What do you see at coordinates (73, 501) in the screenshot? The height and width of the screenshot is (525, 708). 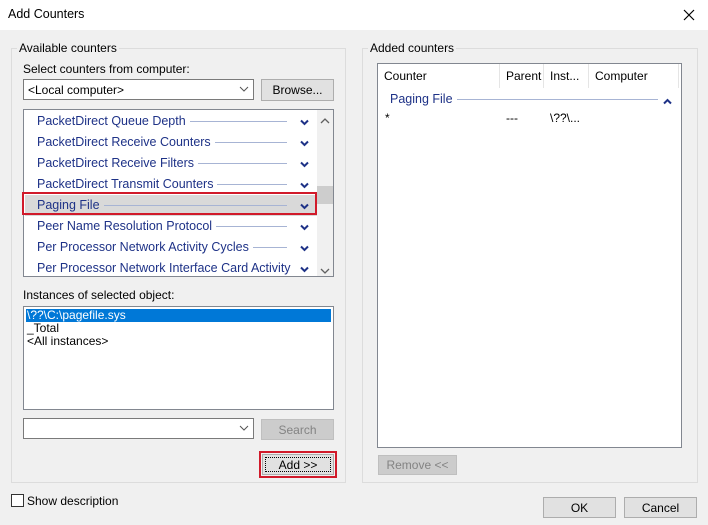 I see `show-description-label: Show description` at bounding box center [73, 501].